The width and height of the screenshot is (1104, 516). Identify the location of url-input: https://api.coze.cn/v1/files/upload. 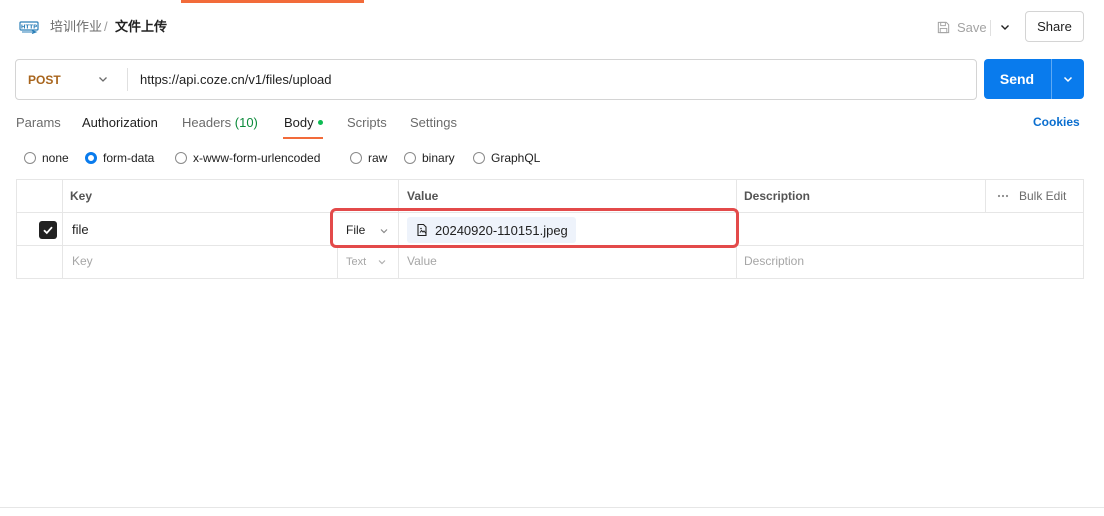
(236, 79).